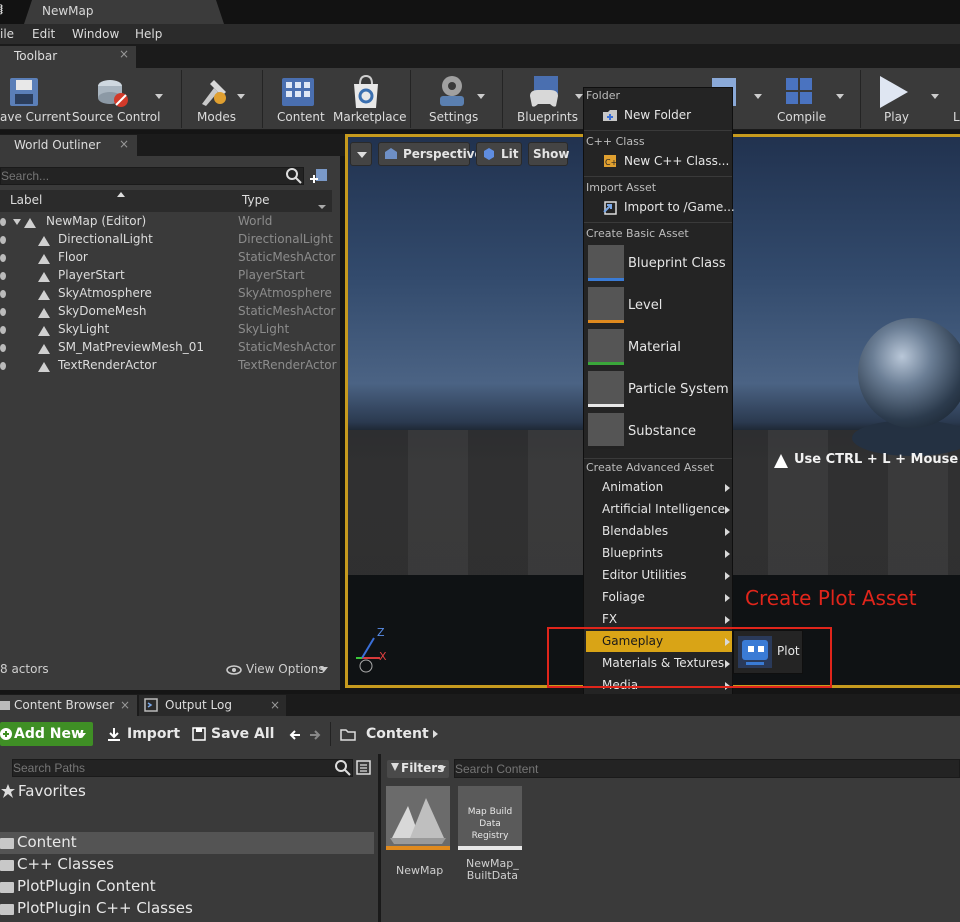 The width and height of the screenshot is (960, 922). What do you see at coordinates (214, 92) in the screenshot?
I see `modes-icon` at bounding box center [214, 92].